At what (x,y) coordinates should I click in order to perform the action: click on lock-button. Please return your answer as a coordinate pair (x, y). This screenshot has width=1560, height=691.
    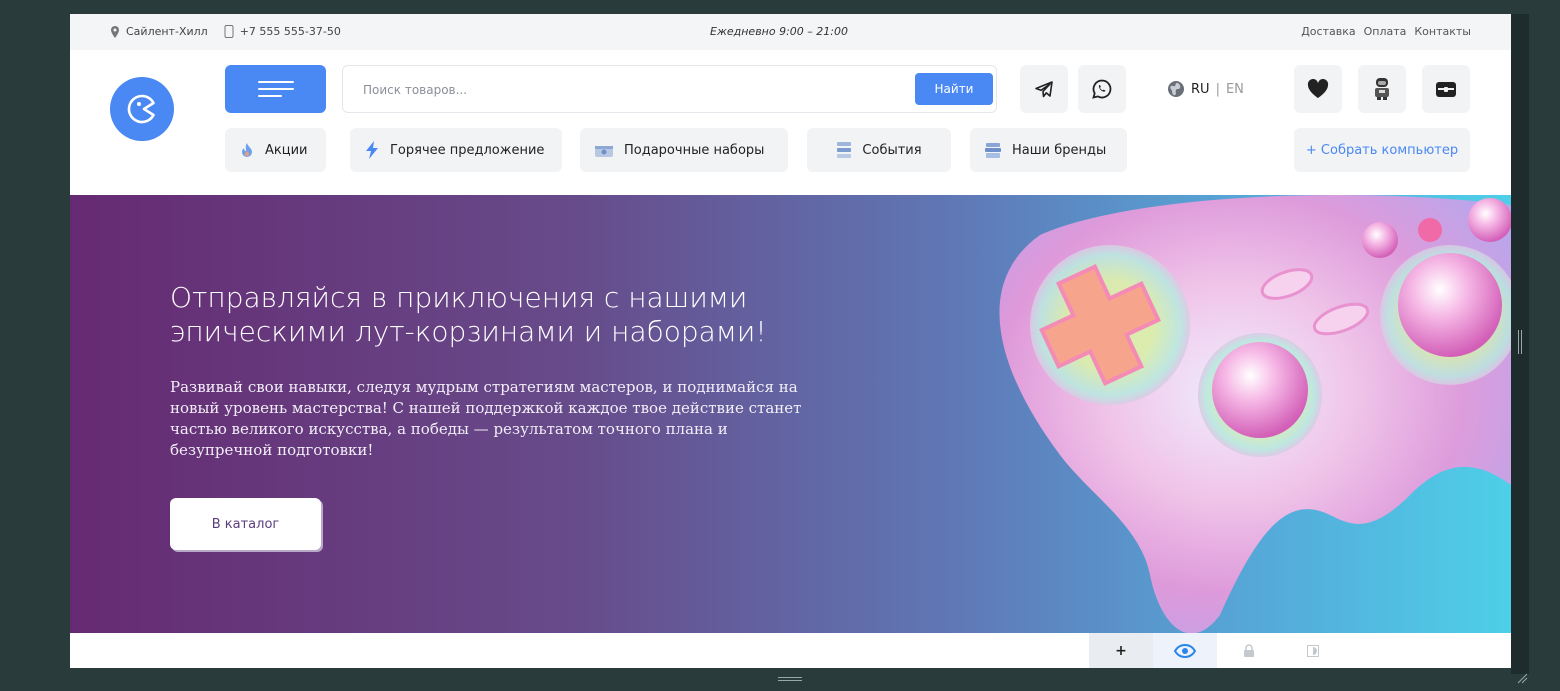
    Looking at the image, I should click on (1249, 650).